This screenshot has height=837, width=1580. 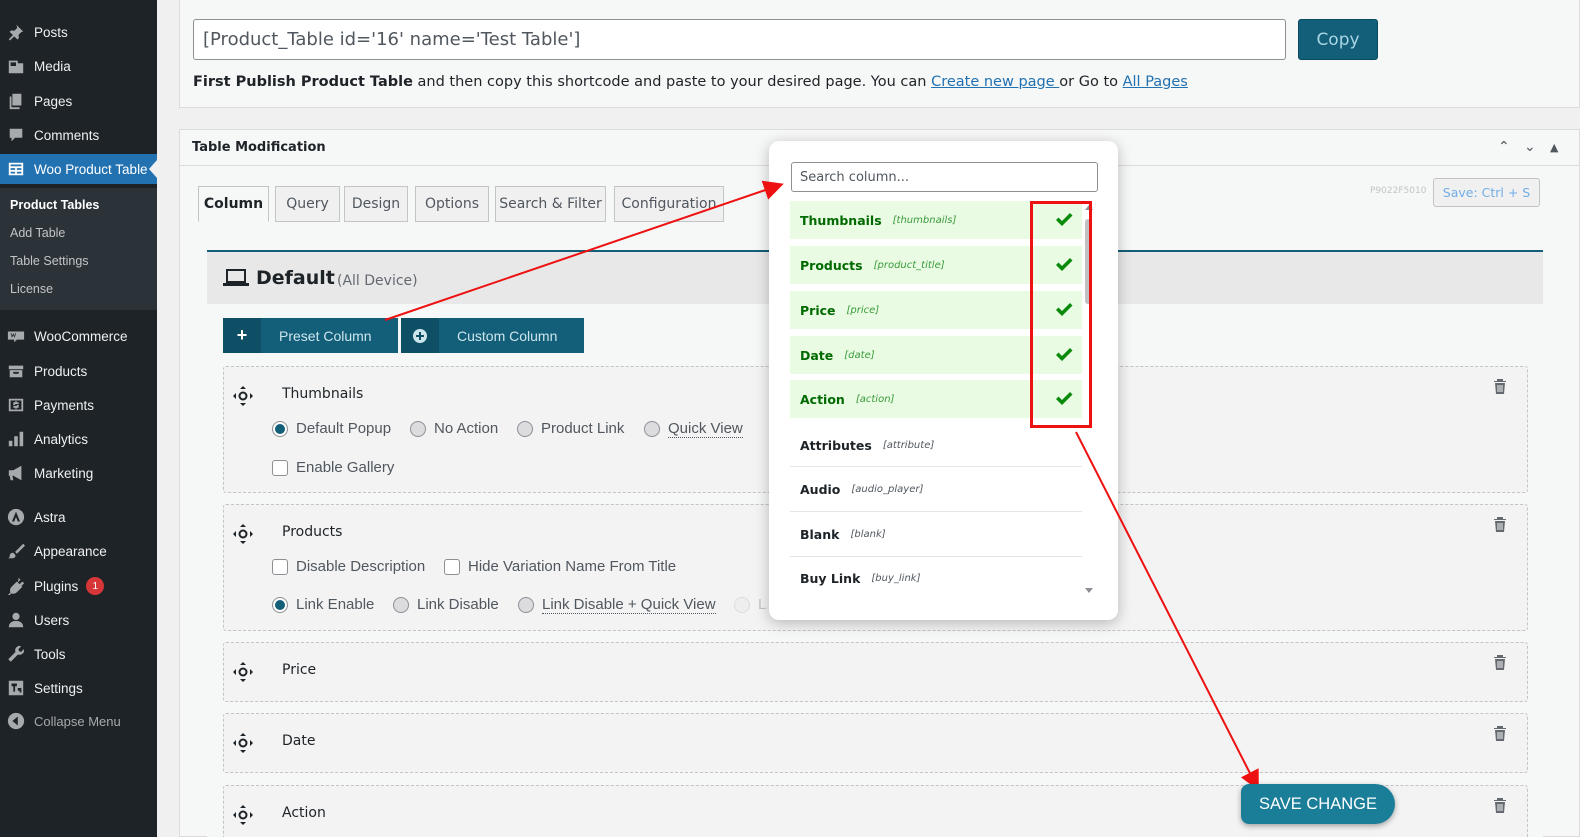 I want to click on option-label: L, so click(x=762, y=604).